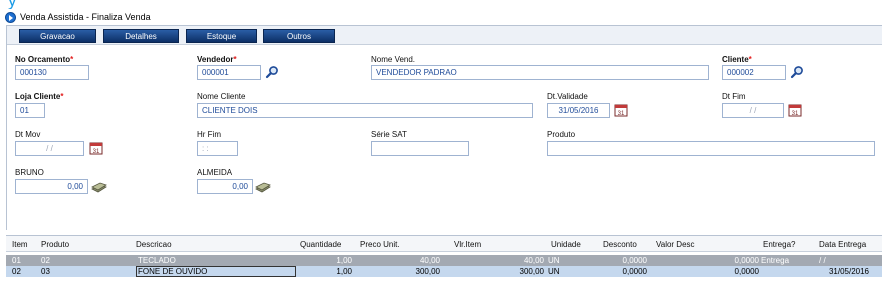 This screenshot has height=307, width=882. Describe the element at coordinates (225, 186) in the screenshot. I see `almeida-field: 0,00` at that location.